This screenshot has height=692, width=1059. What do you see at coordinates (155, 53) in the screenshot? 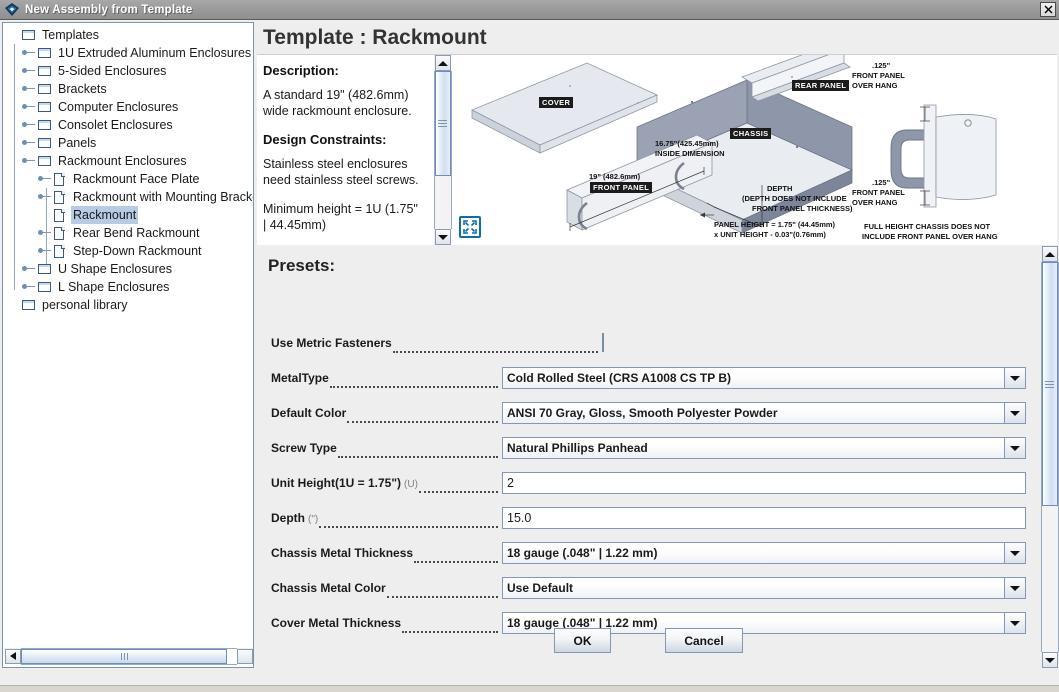
I see `tree-item-label: 1U Extruded Aluminum Enclosures` at bounding box center [155, 53].